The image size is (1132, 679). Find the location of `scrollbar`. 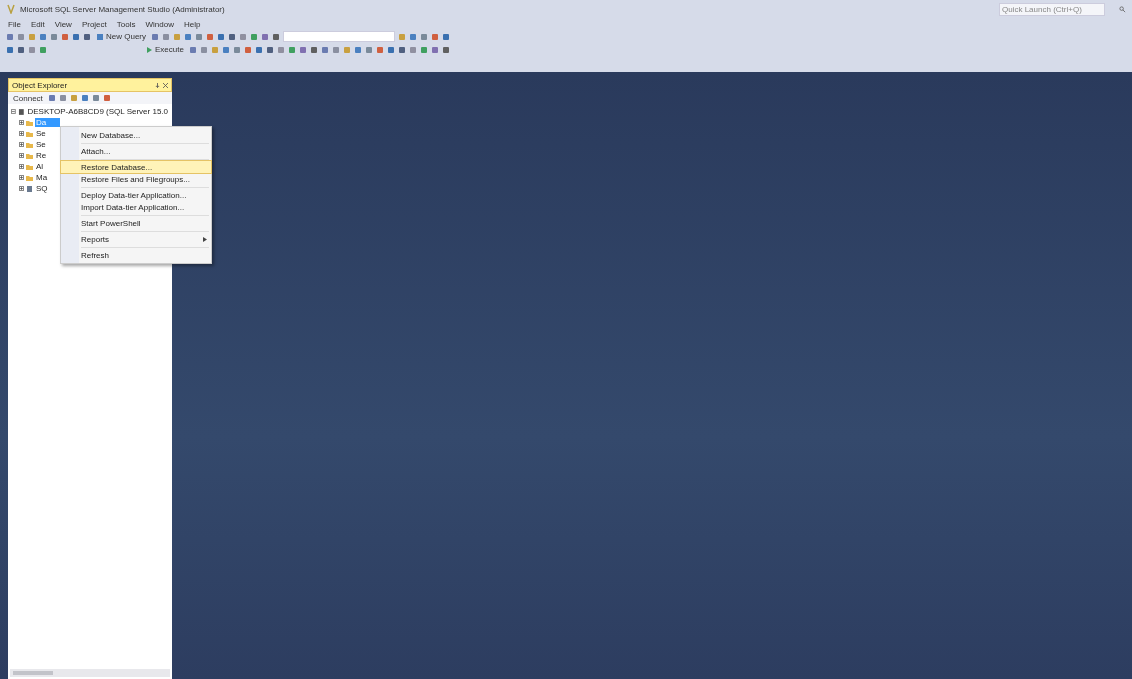

scrollbar is located at coordinates (90, 673).